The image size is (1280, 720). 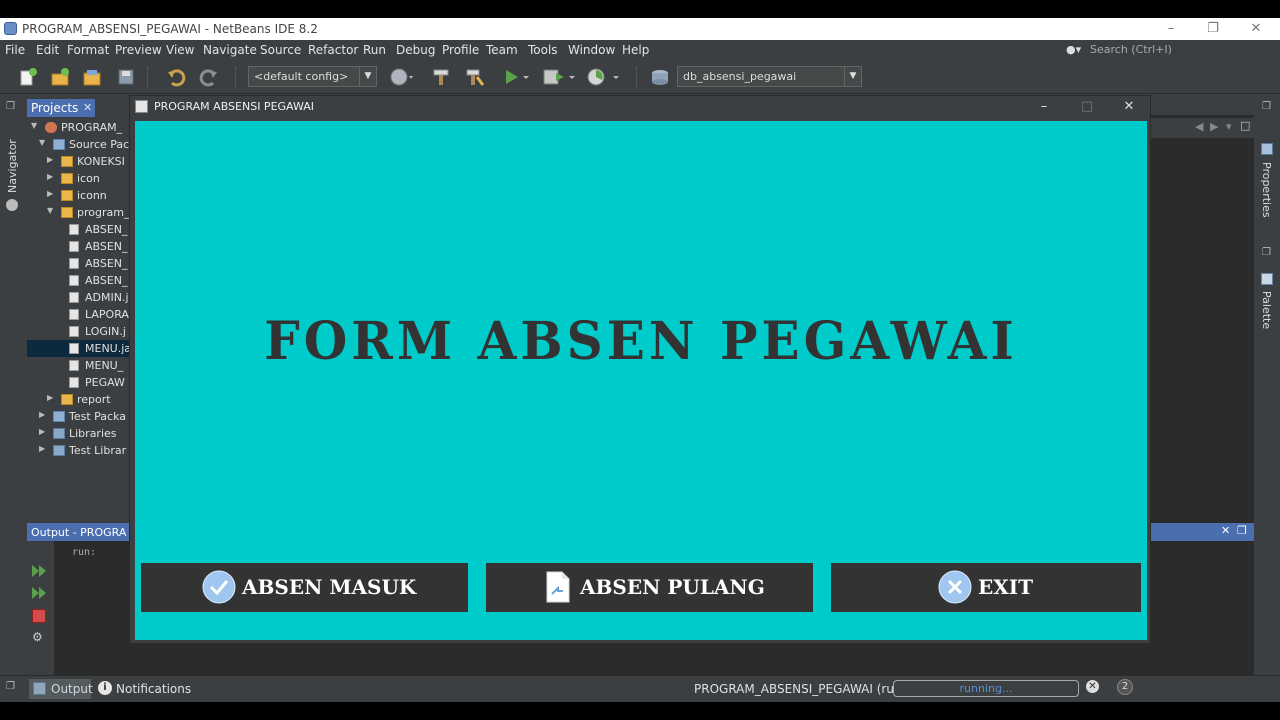 I want to click on menu-refactor: Refactor, so click(x=333, y=50).